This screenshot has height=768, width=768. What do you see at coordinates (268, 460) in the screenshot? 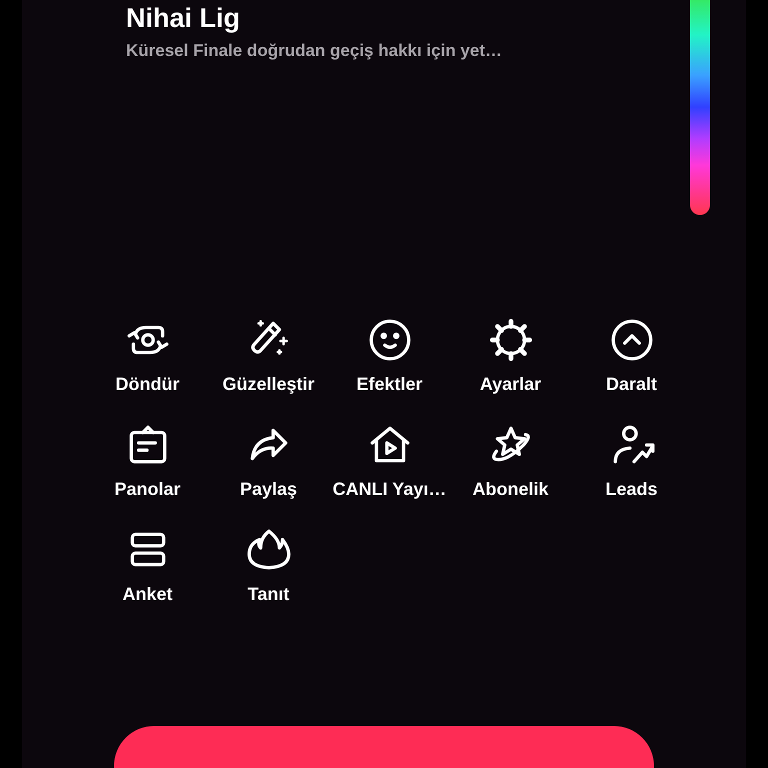
I see `action-item: Paylaş` at bounding box center [268, 460].